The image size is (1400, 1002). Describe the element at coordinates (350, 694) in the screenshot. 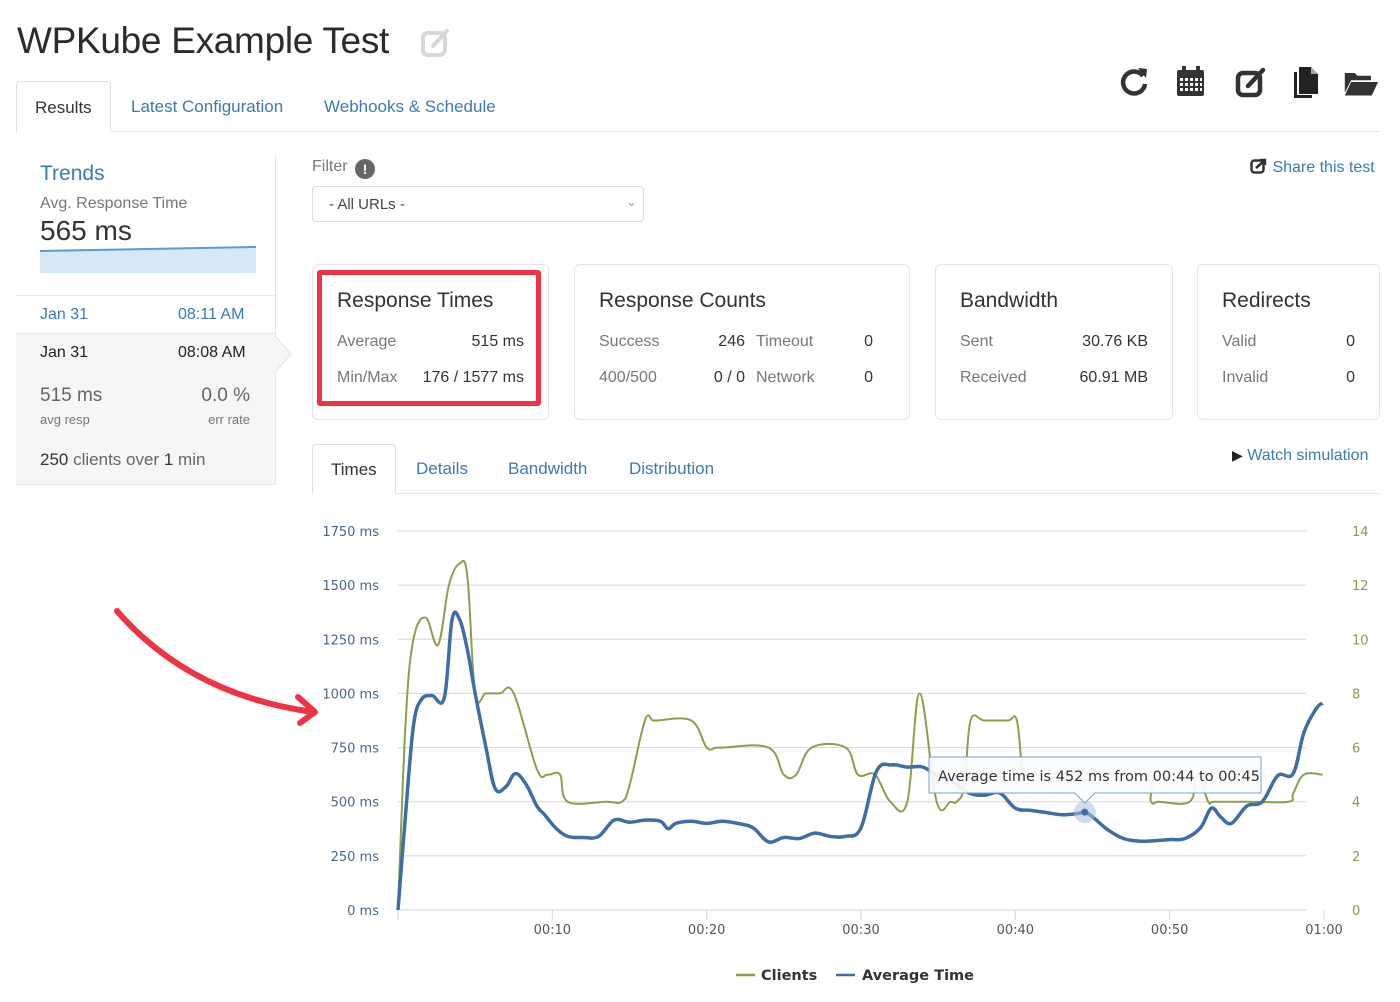

I see `y-left-tick-label: 1000 ms` at that location.